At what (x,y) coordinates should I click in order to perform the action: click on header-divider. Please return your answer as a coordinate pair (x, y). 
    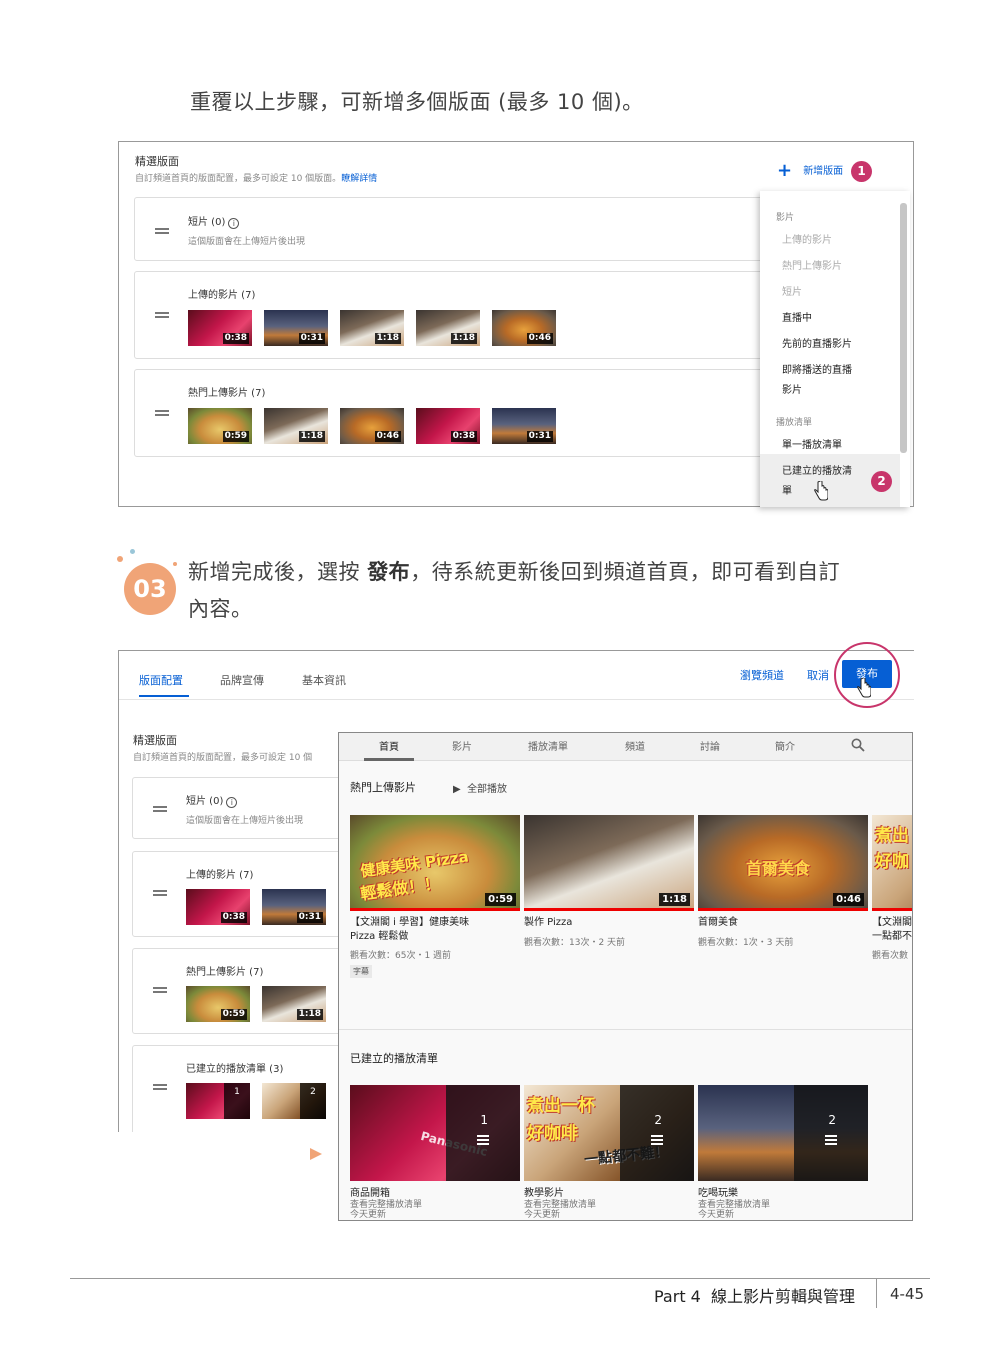
    Looking at the image, I should click on (516, 699).